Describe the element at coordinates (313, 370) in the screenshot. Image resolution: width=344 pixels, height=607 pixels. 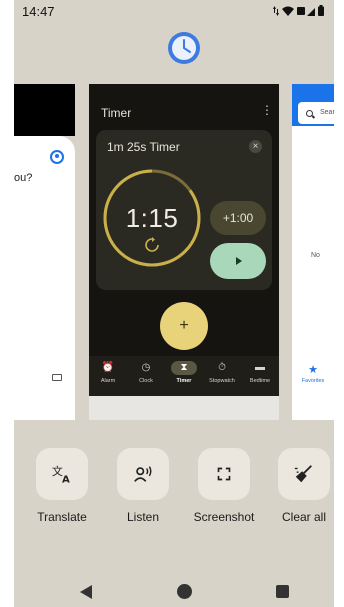
I see `star-icon: ★` at that location.